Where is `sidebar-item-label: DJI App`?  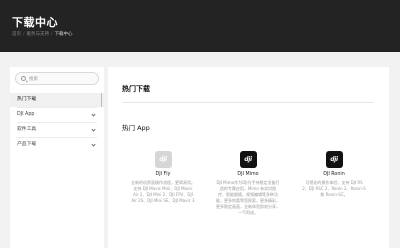 sidebar-item-label: DJI App is located at coordinates (26, 114).